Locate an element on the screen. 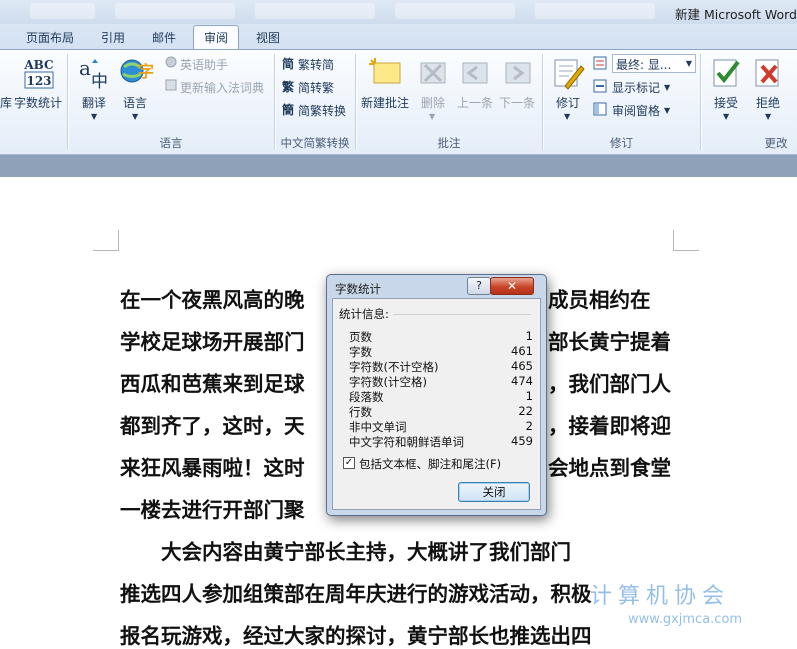  stat-value: 22 is located at coordinates (525, 411).